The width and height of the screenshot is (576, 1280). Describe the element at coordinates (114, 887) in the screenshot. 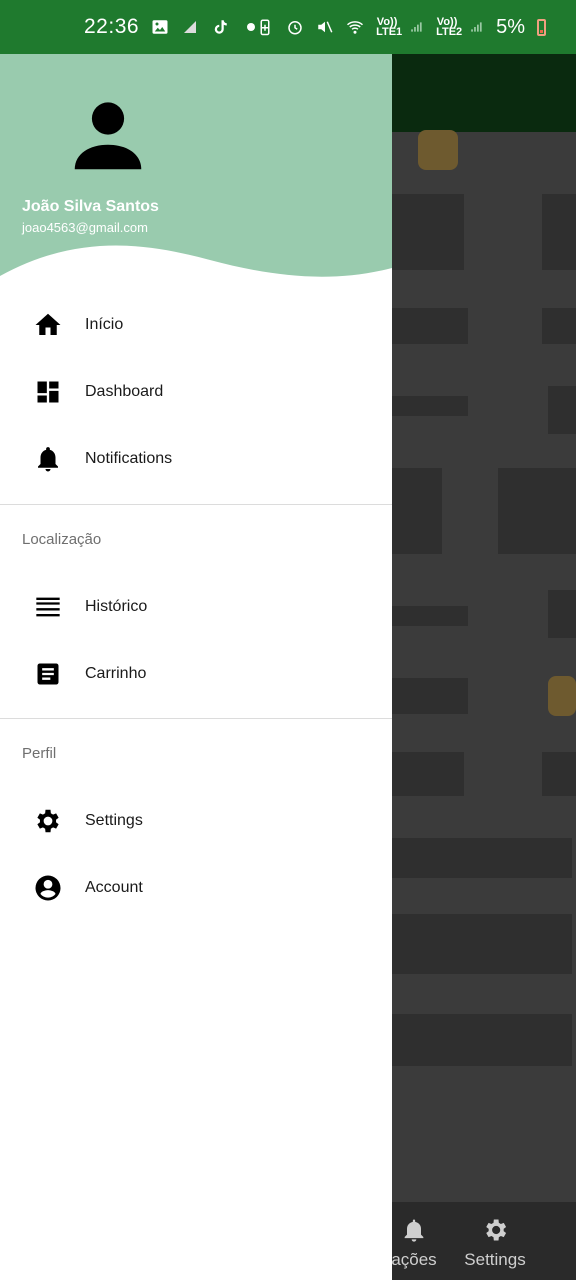

I see `menu-item-label: Account` at that location.